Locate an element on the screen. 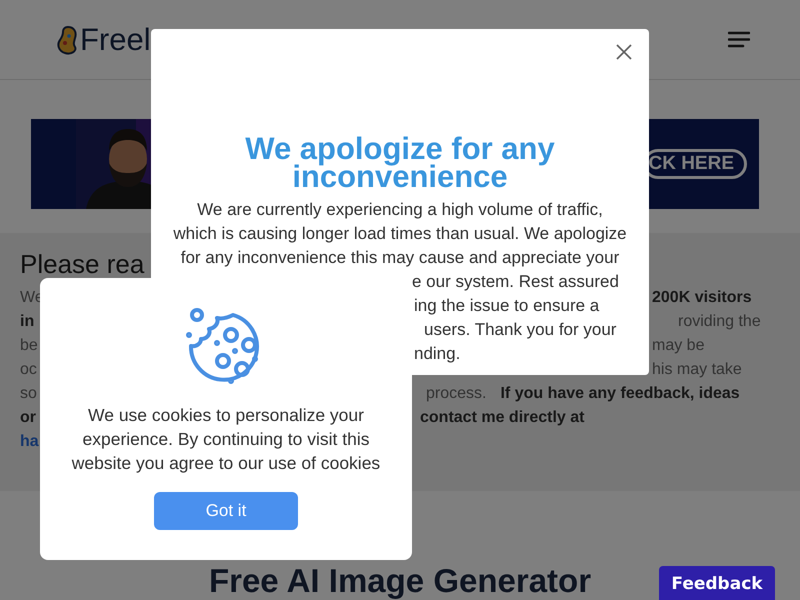 The image size is (800, 600). feedback-button: Feedback is located at coordinates (717, 583).